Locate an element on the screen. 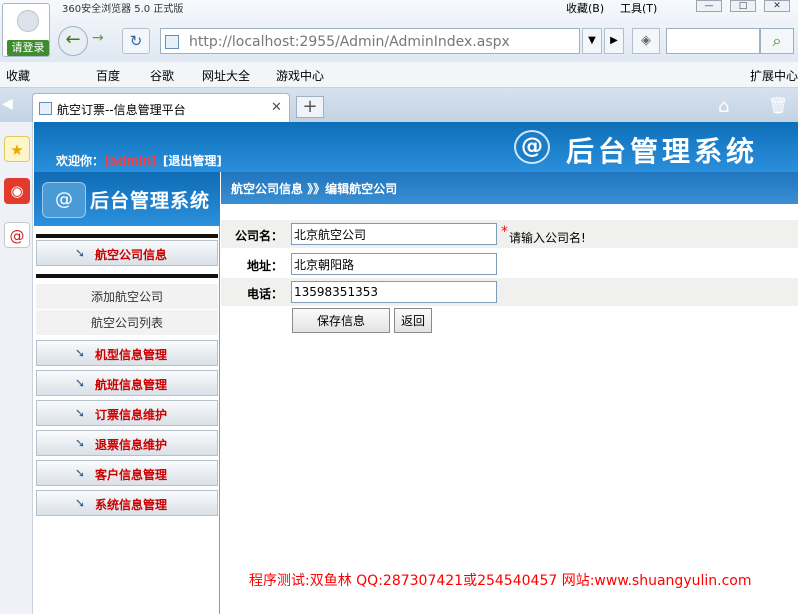  user-avatar-box: 请登录 is located at coordinates (26, 30).